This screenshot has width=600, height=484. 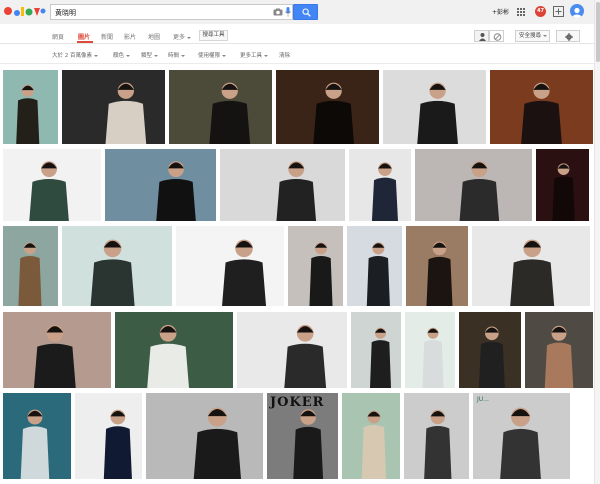 I want to click on share-plus-icon, so click(x=558, y=11).